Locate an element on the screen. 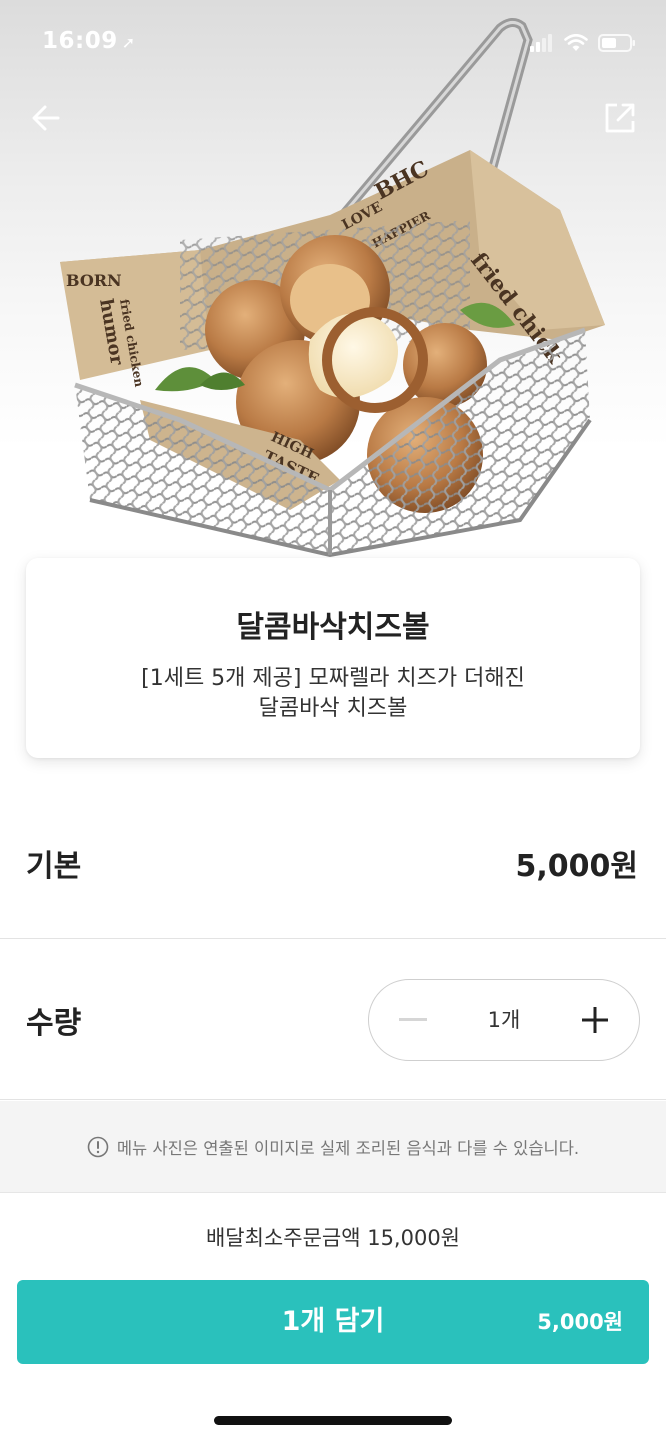  wifi-icon is located at coordinates (576, 42).